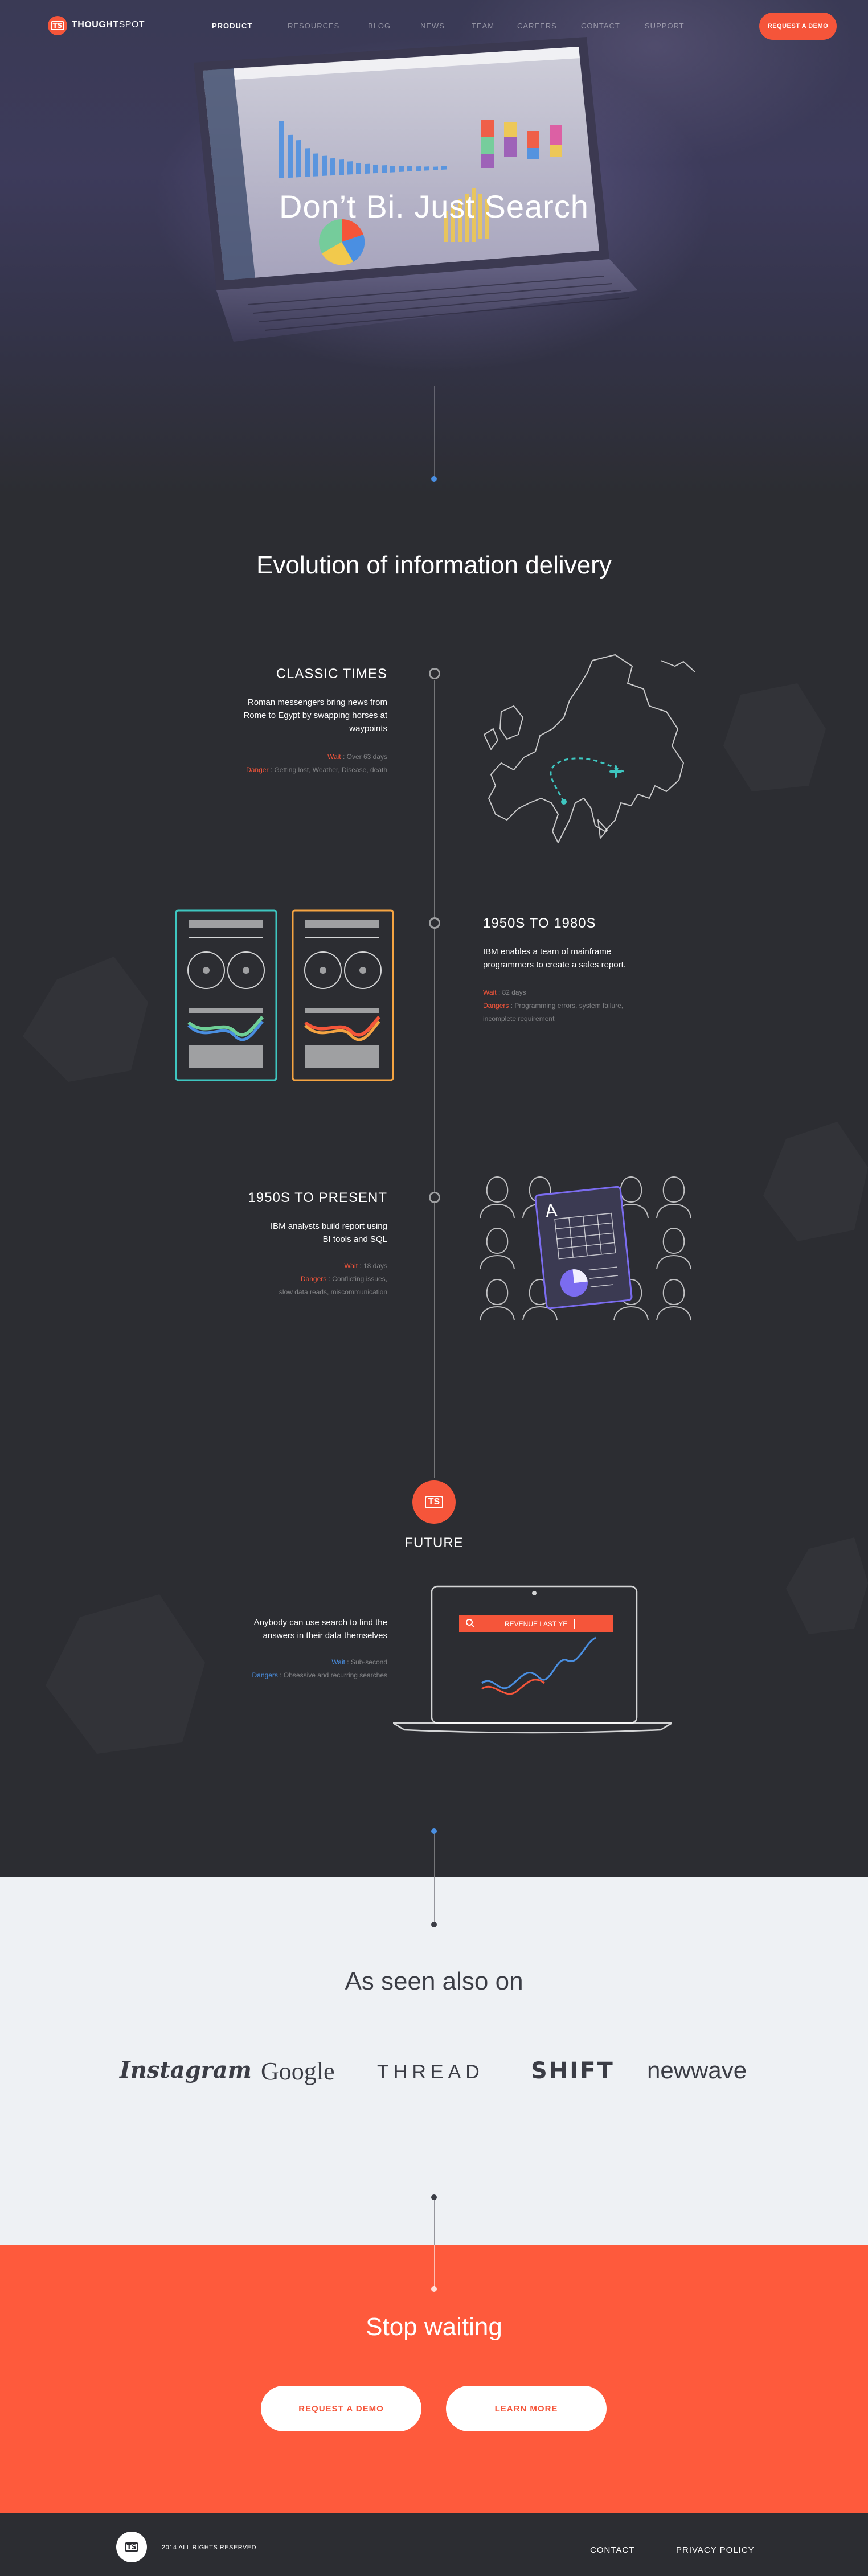  Describe the element at coordinates (665, 26) in the screenshot. I see `nav-item-support: SUPPORT` at that location.